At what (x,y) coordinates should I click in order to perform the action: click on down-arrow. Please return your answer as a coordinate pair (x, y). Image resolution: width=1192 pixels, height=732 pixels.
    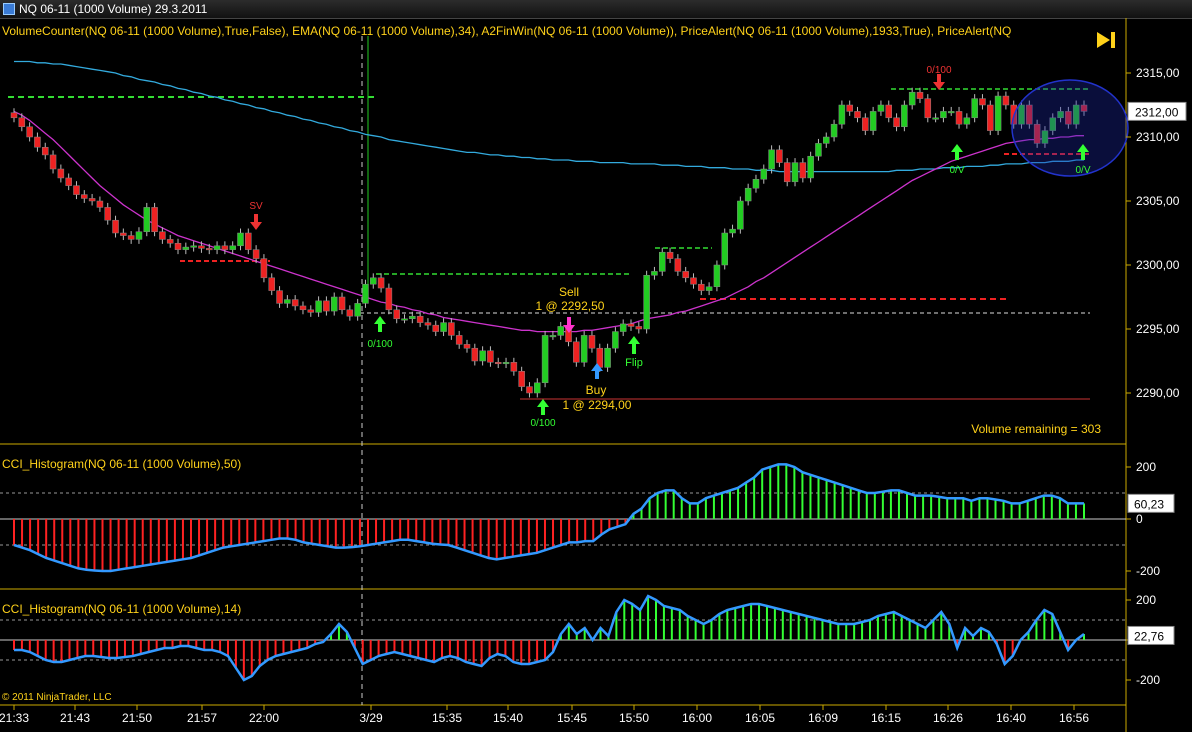
    Looking at the image, I should click on (256, 222).